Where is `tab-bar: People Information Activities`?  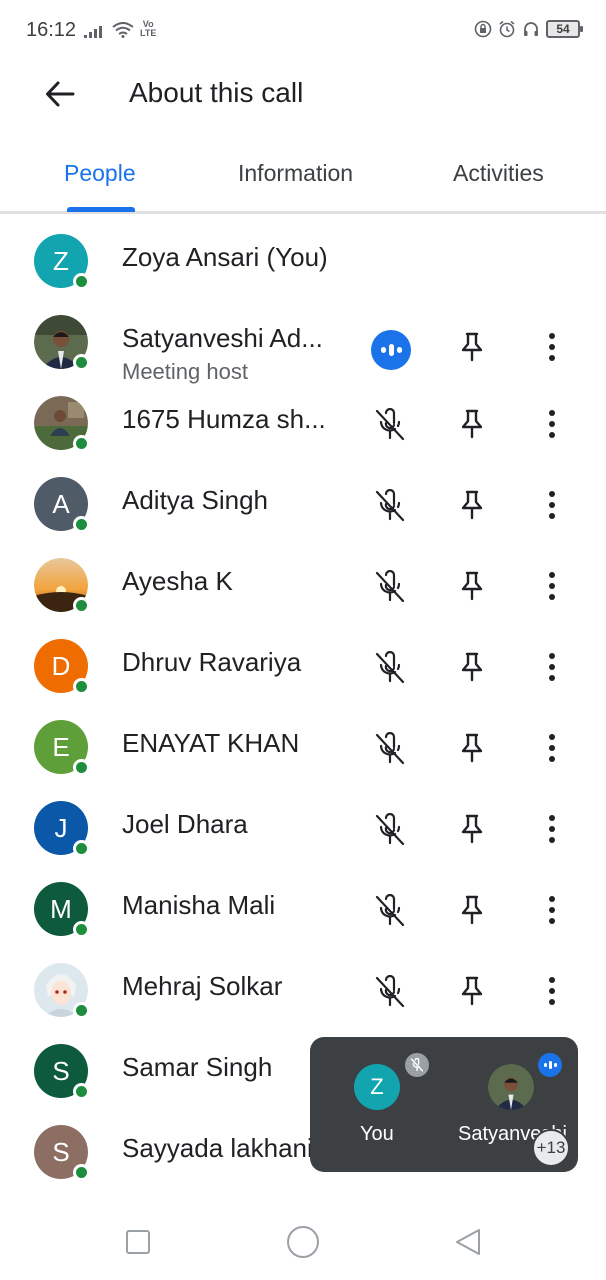 tab-bar: People Information Activities is located at coordinates (303, 177).